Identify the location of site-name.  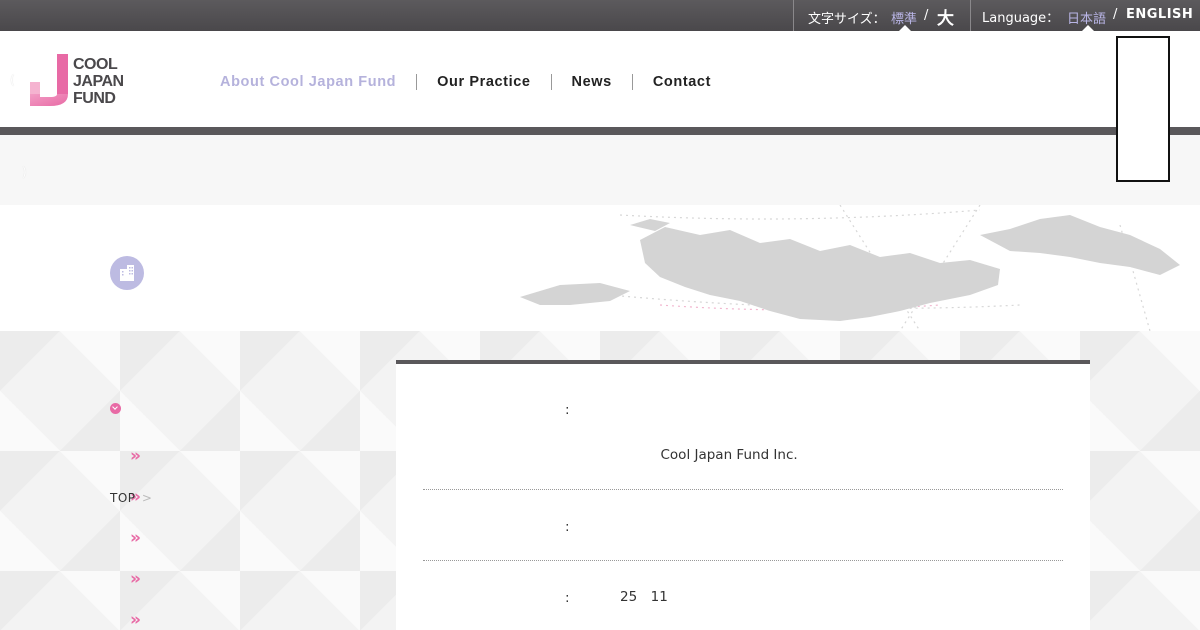
(42, 17).